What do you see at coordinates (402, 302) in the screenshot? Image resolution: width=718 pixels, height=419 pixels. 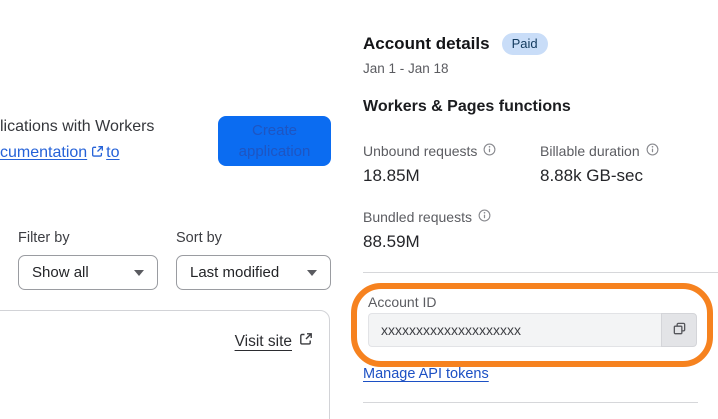 I see `account-id-label: Account ID` at bounding box center [402, 302].